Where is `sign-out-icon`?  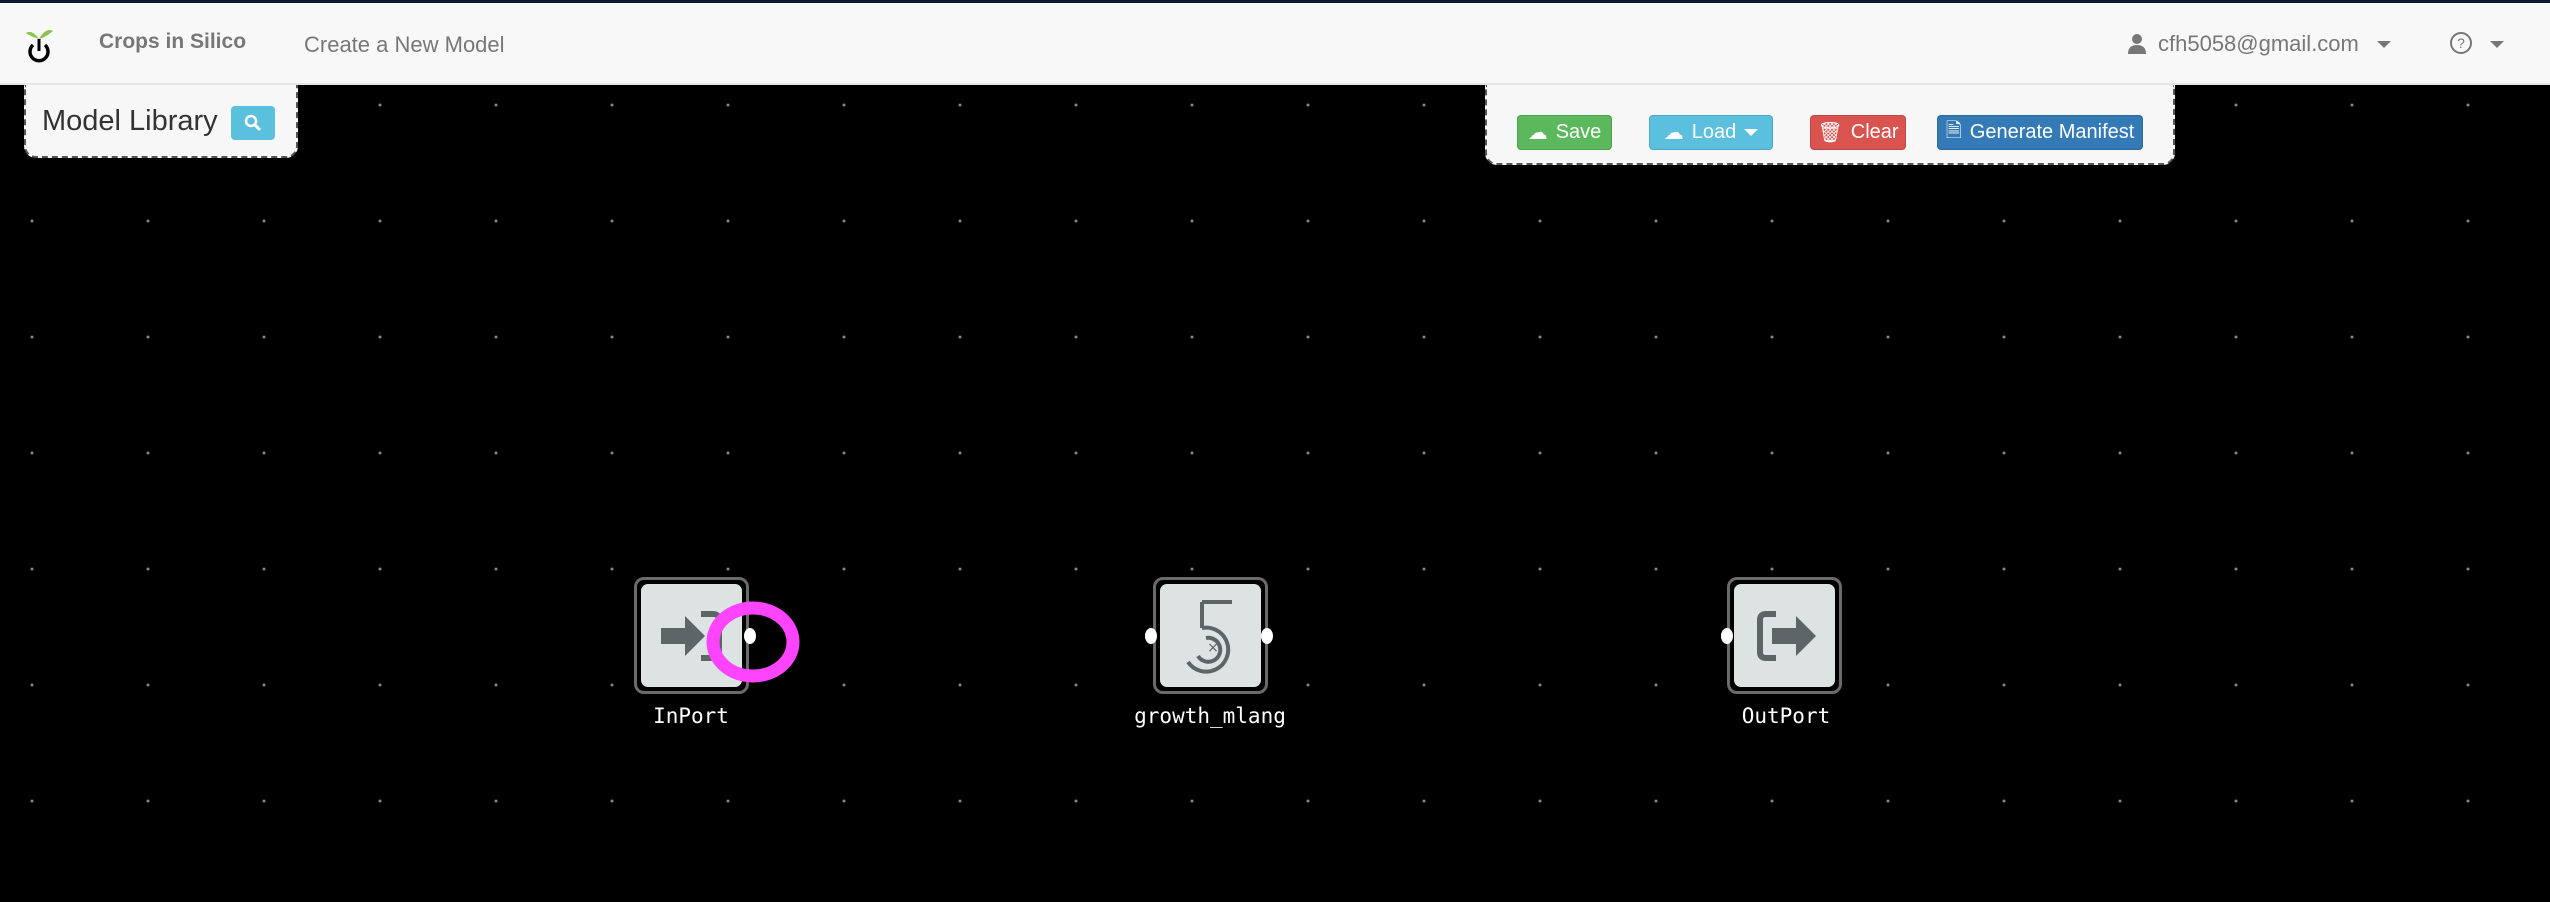
sign-out-icon is located at coordinates (1786, 635).